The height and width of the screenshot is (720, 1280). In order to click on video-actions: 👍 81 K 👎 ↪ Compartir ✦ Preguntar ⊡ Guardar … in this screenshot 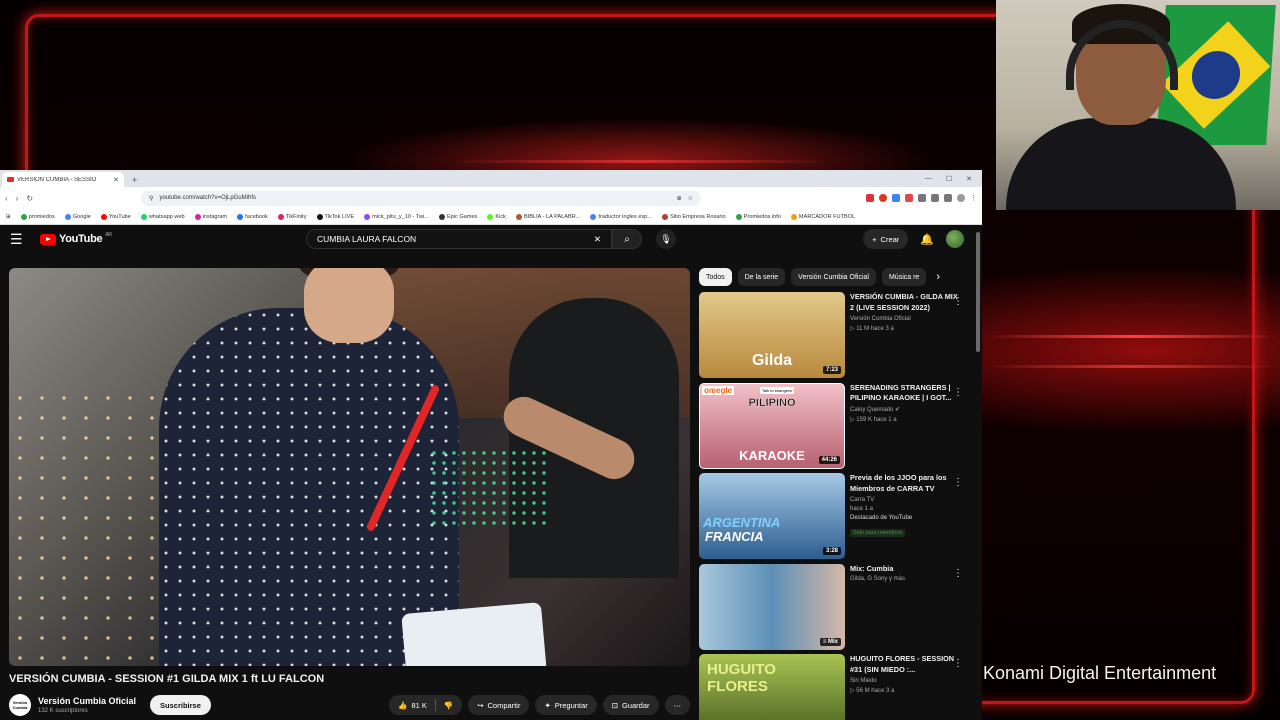, I will do `click(539, 705)`.